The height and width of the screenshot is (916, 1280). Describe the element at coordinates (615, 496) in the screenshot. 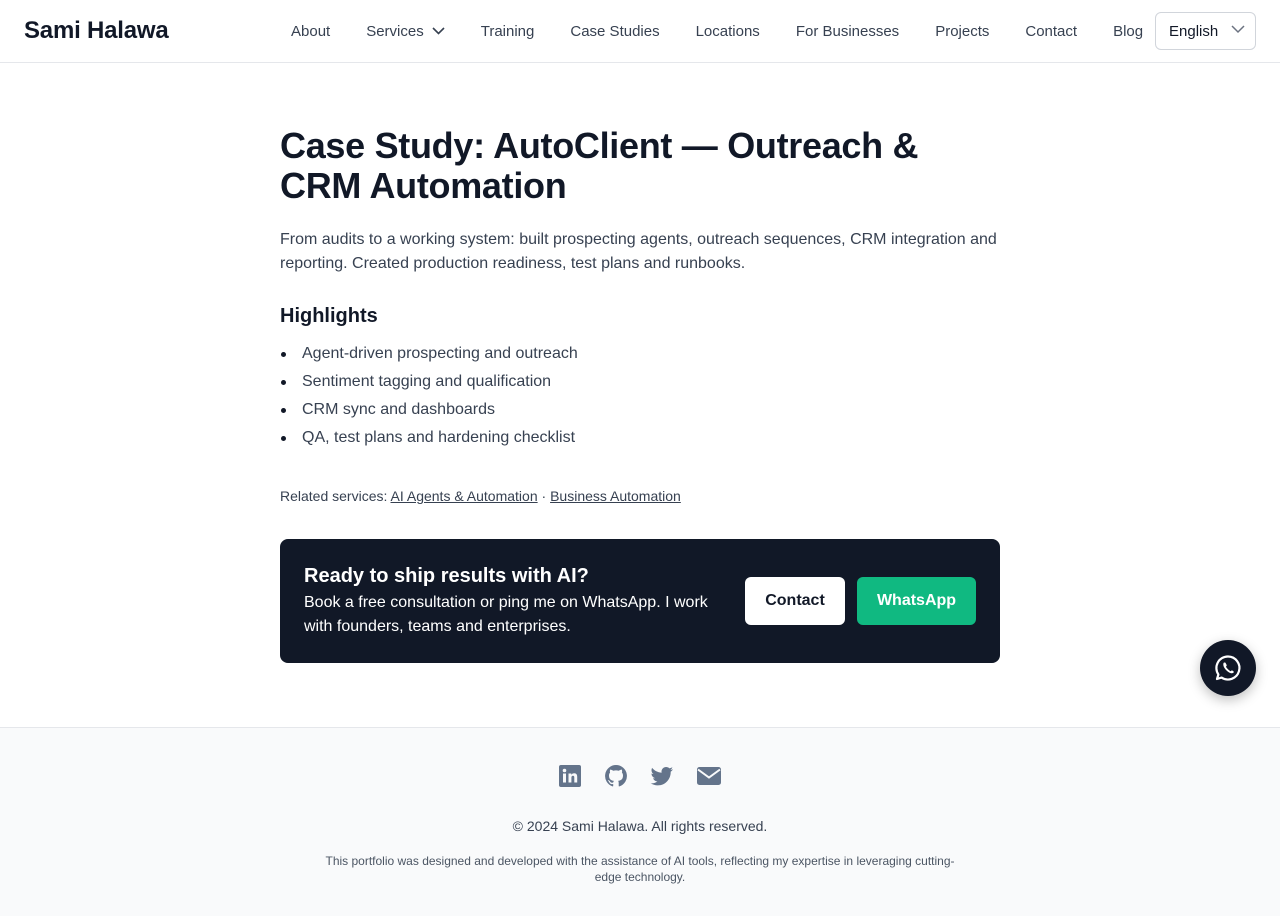

I see `related-link-business-automation: Business Automation` at that location.